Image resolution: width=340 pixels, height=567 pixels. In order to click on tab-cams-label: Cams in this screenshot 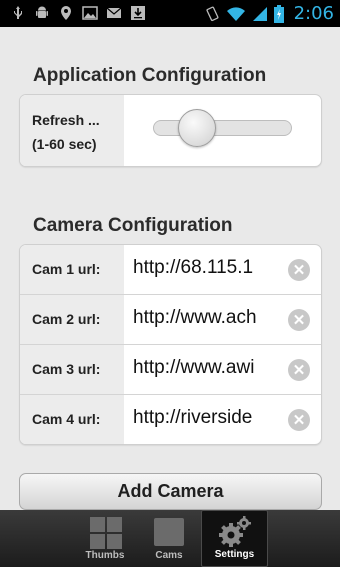, I will do `click(169, 555)`.